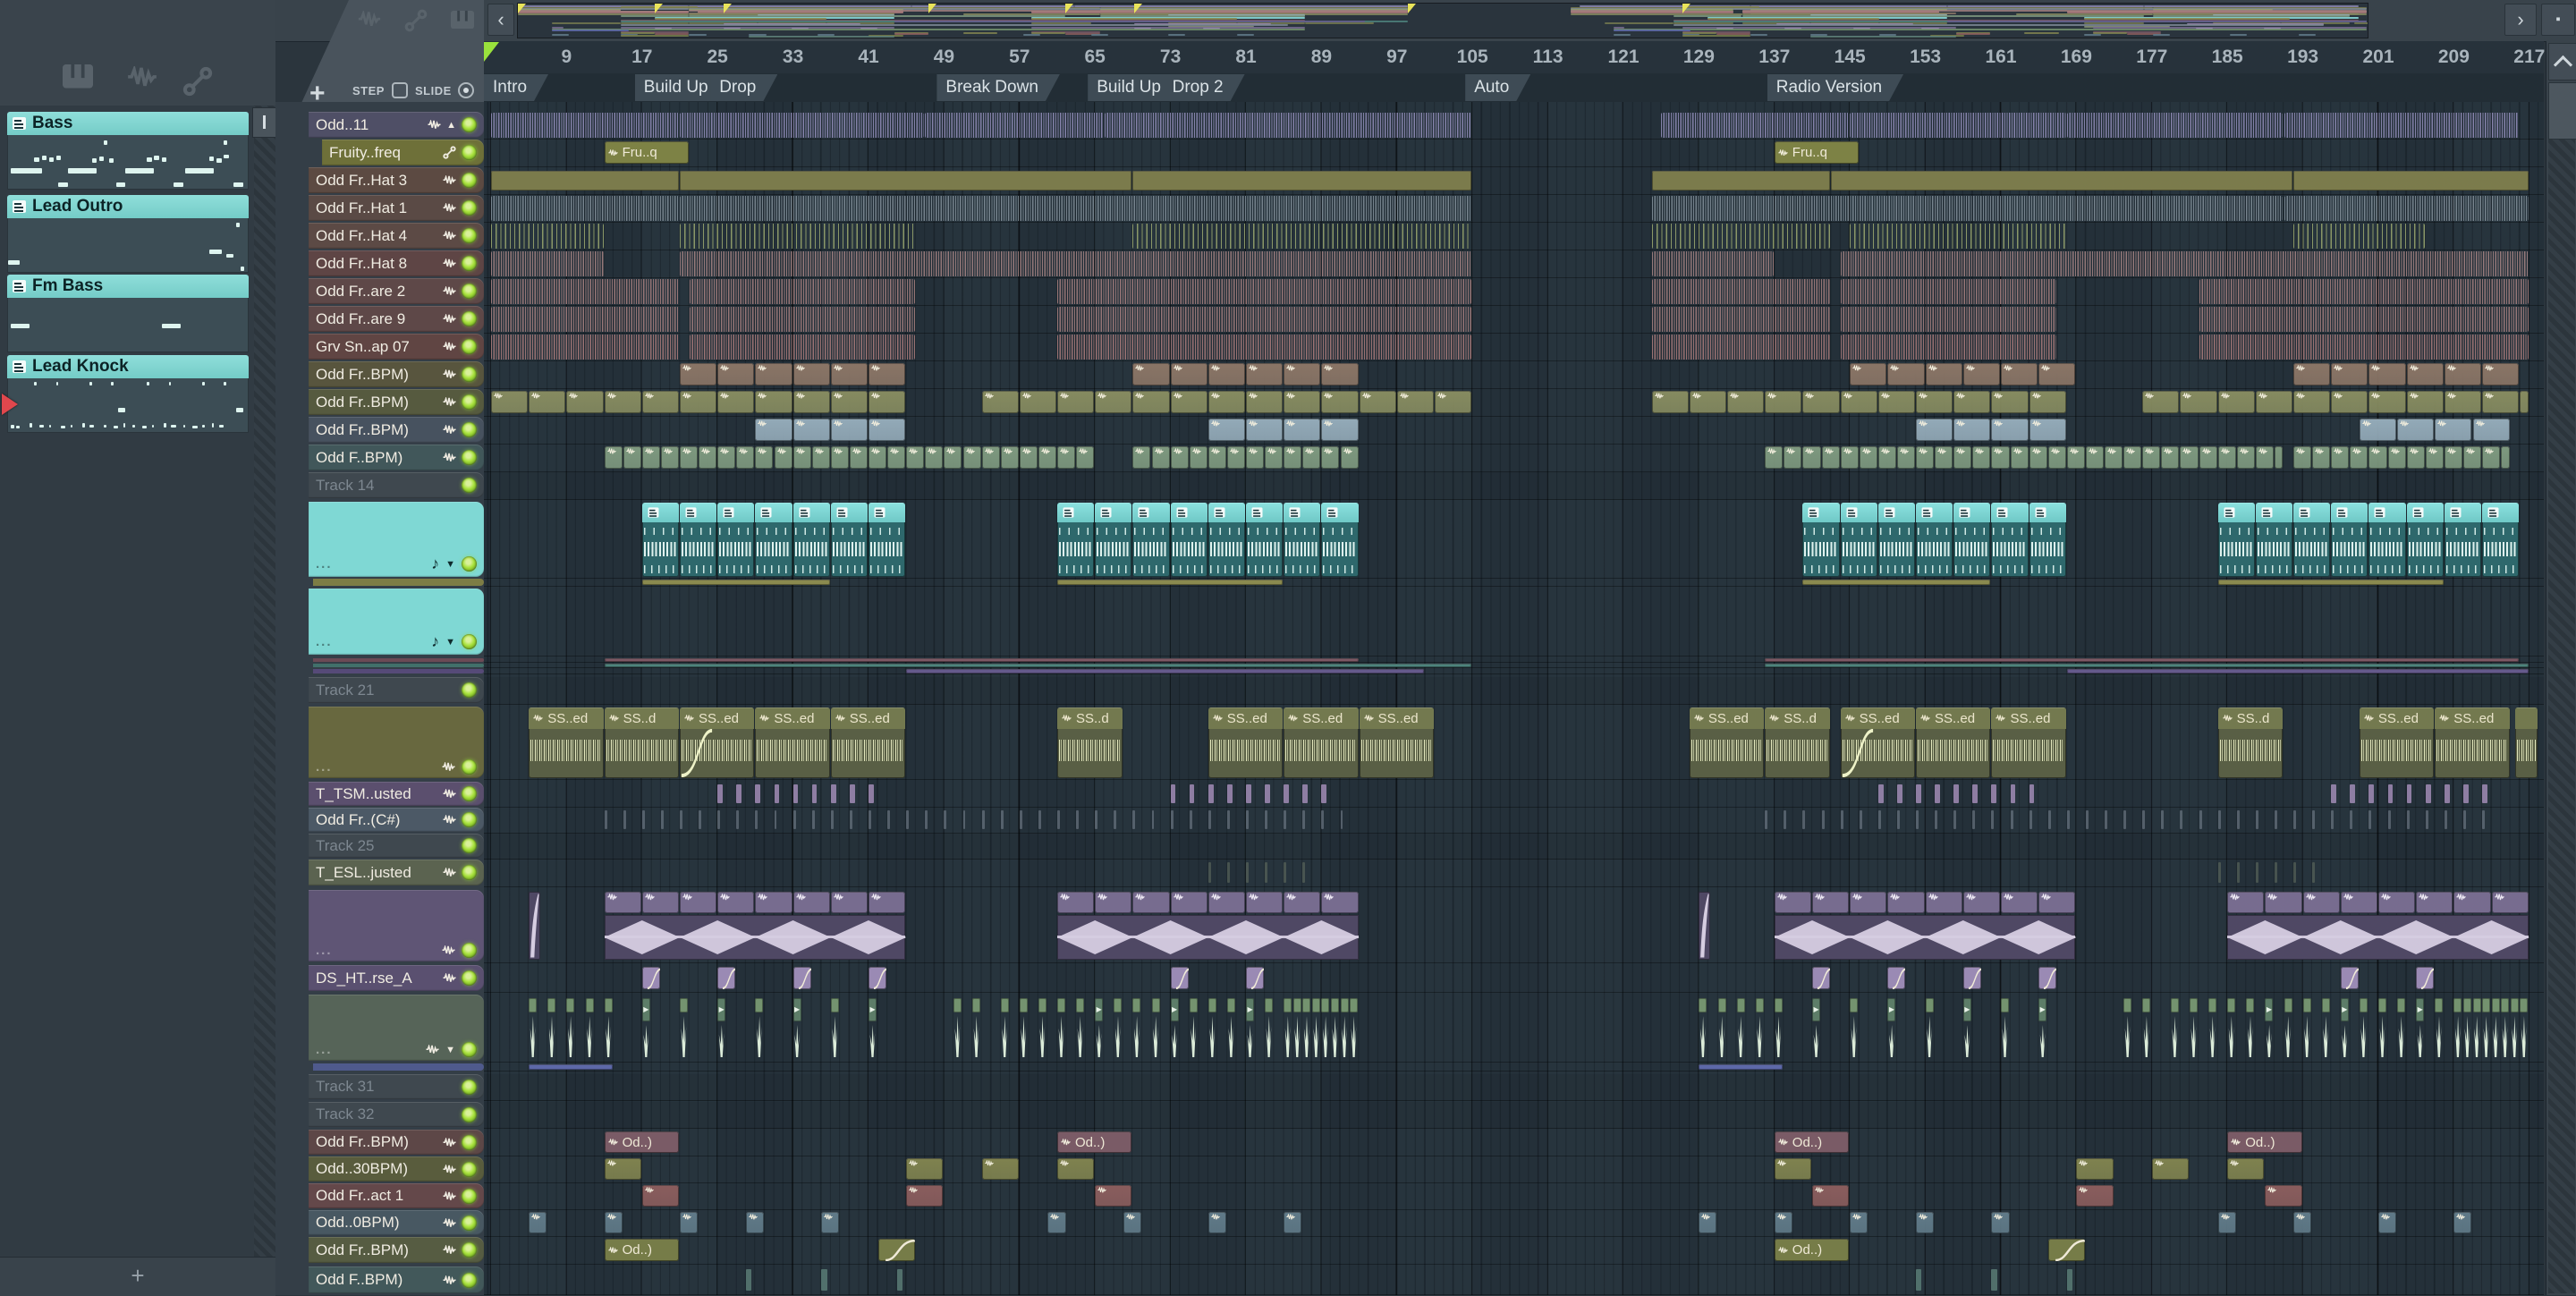  Describe the element at coordinates (1812, 1250) in the screenshot. I see `labeled-clip: Od..)` at that location.